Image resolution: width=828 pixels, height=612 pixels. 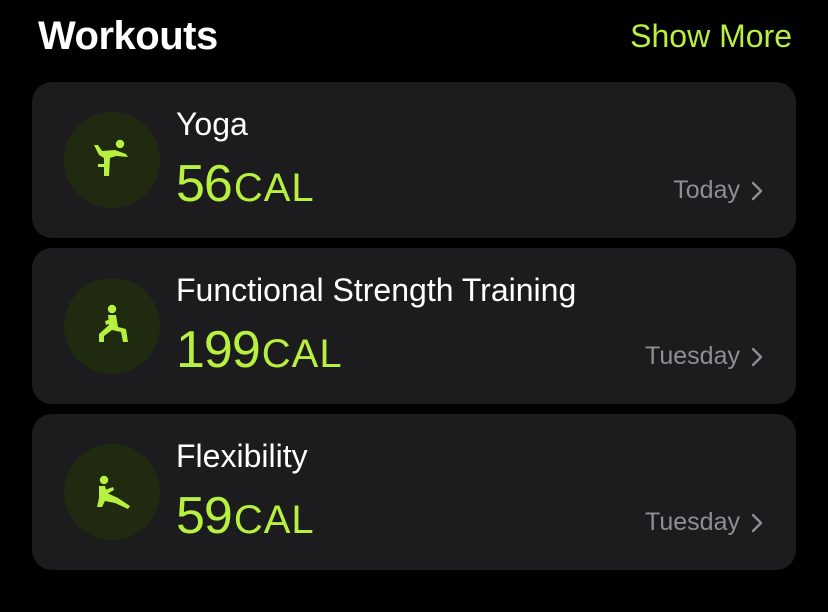 I want to click on workout-calories: 56 CAL, so click(x=245, y=184).